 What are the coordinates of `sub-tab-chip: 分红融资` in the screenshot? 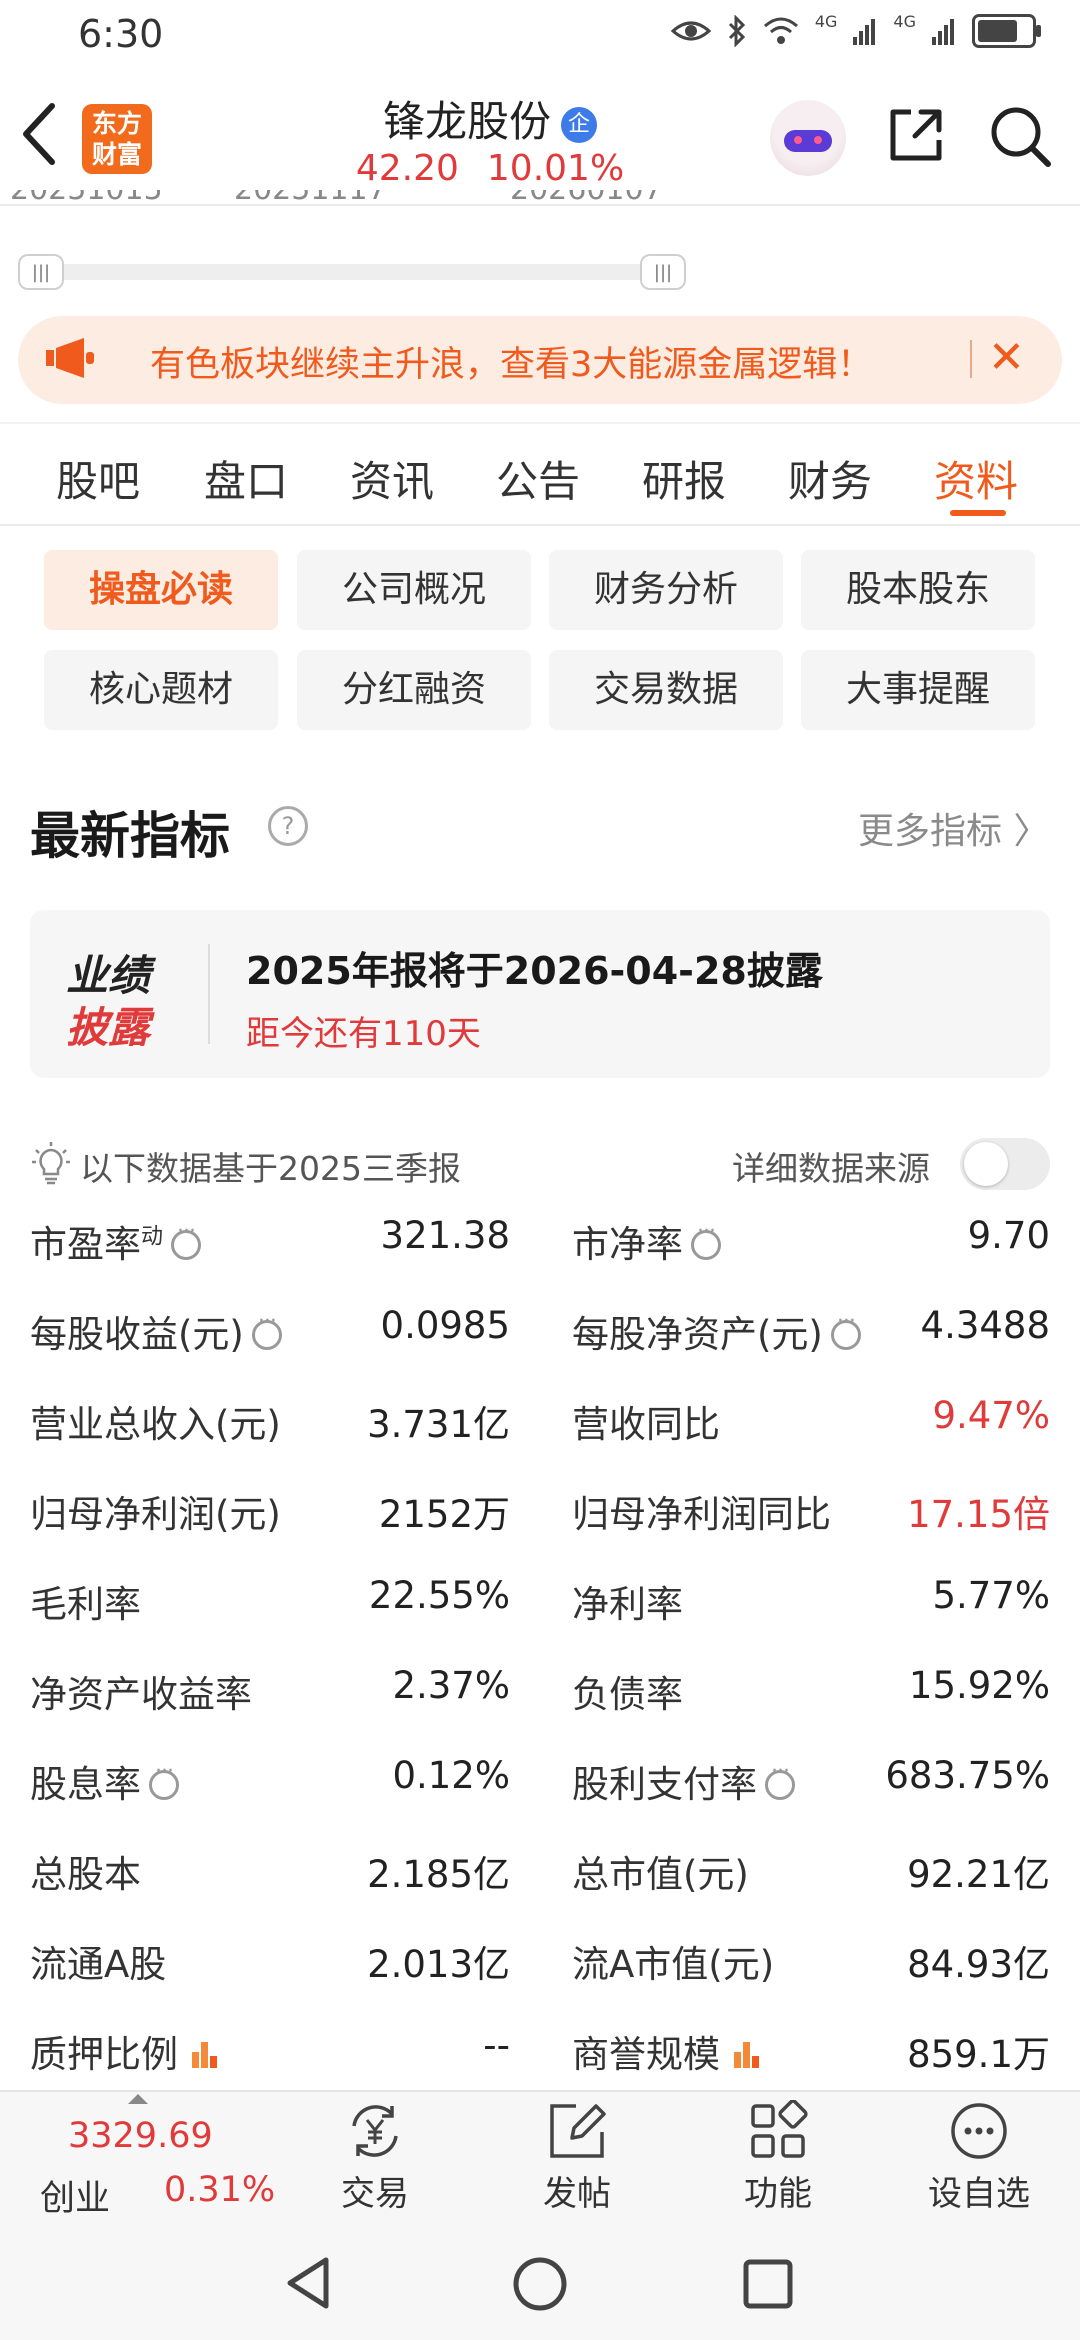 It's located at (414, 690).